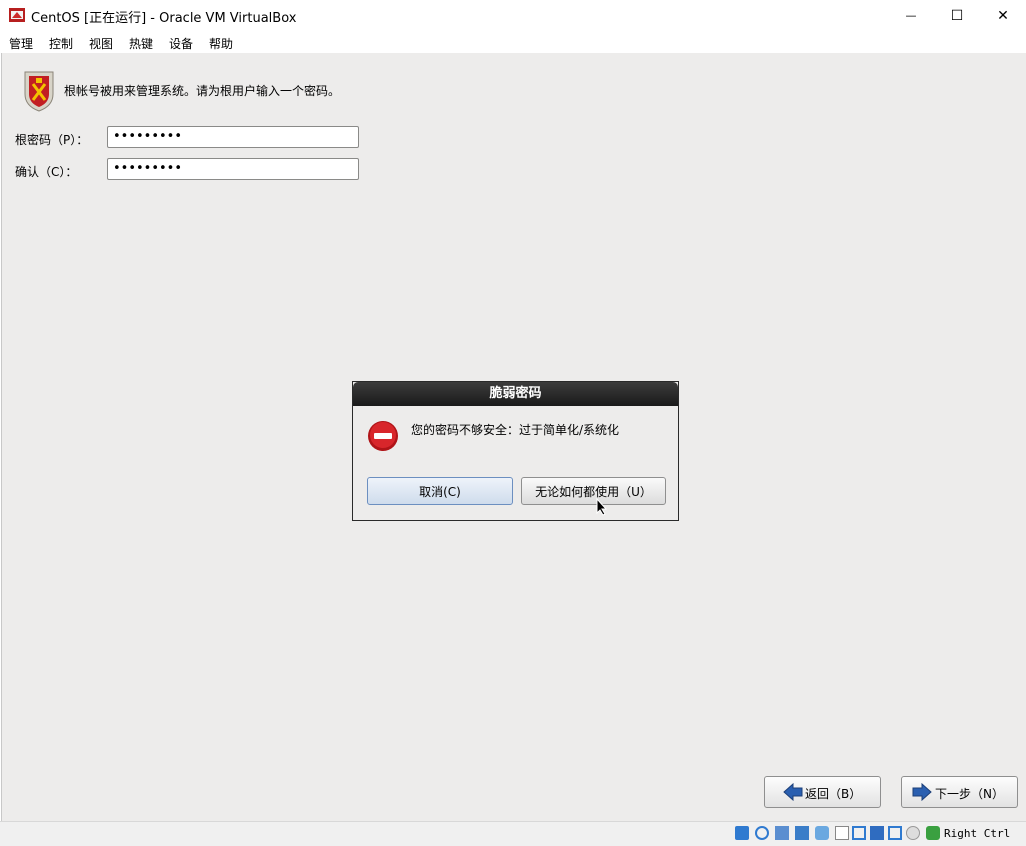 The height and width of the screenshot is (846, 1026). I want to click on minimize-icon: —, so click(911, 15).